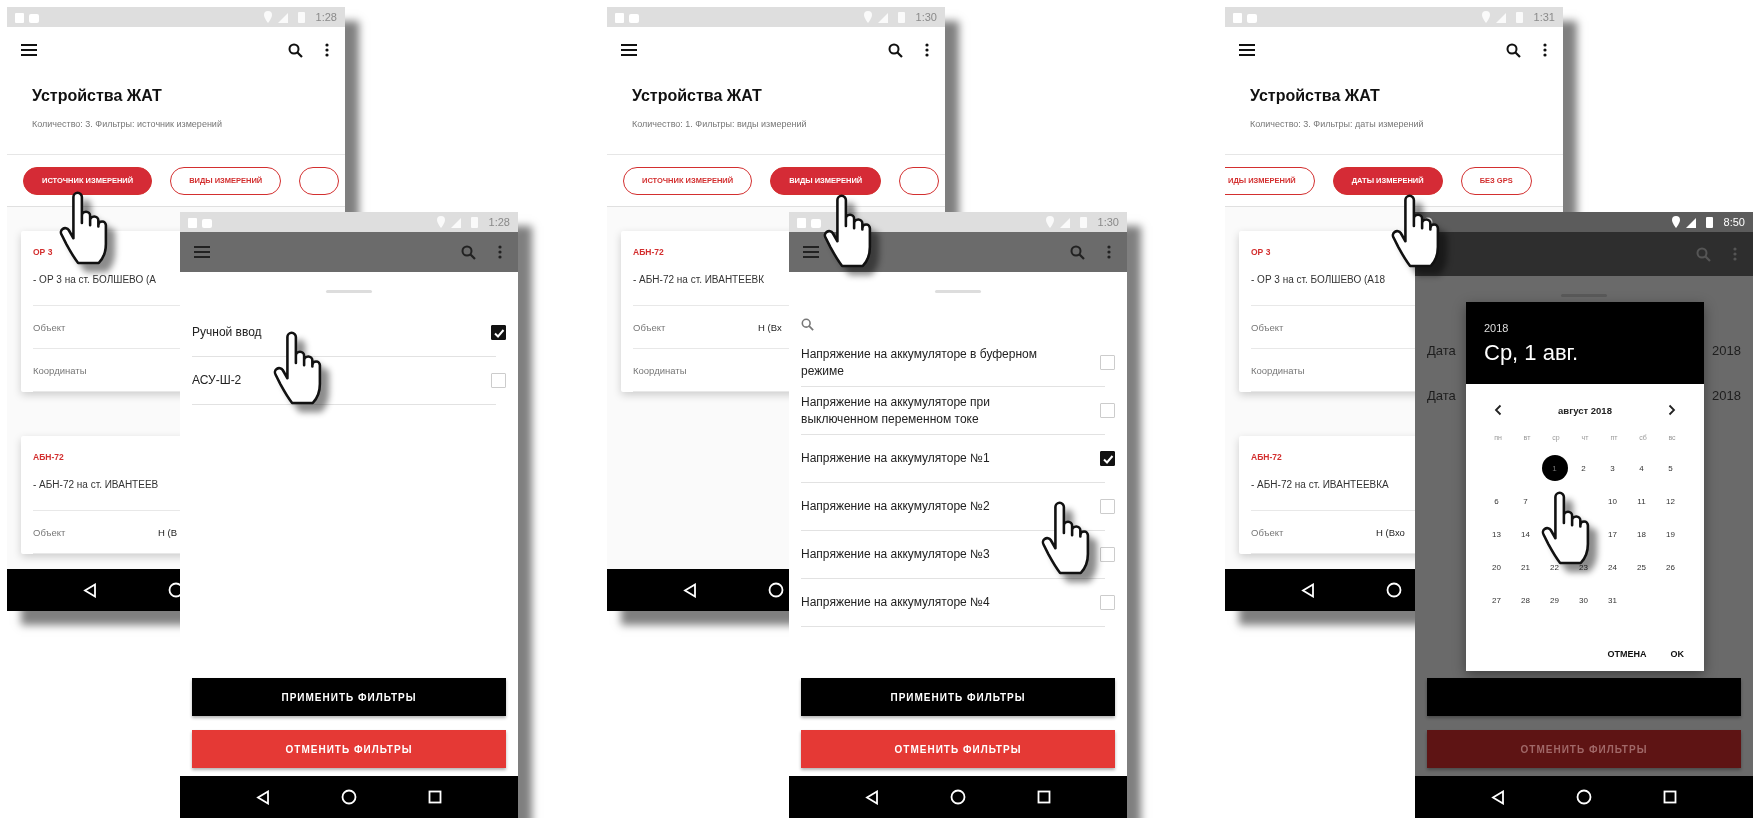  I want to click on option-label: Напряжение на аккумуляторе при выключенном переменном токе, so click(896, 410).